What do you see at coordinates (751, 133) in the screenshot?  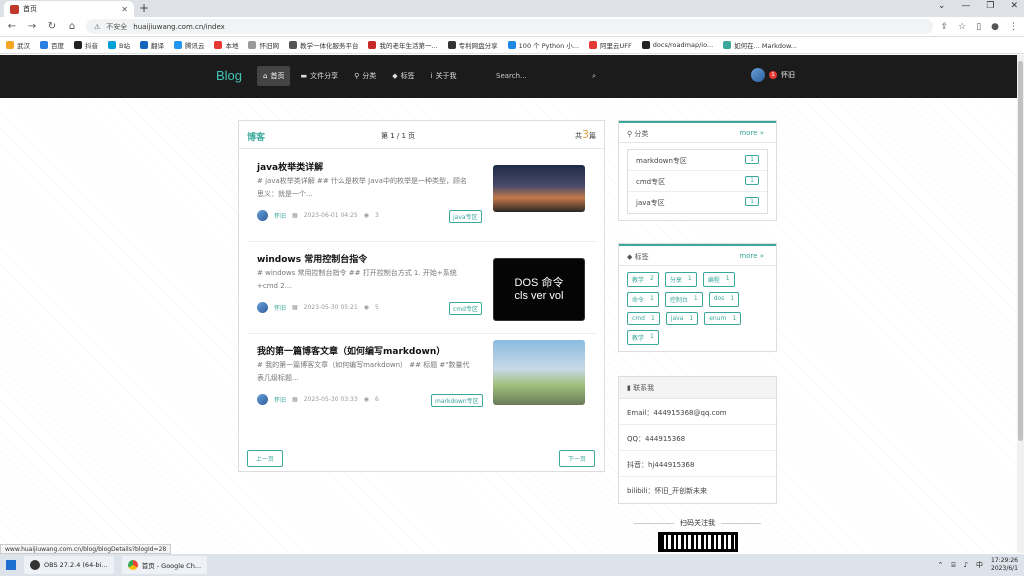 I see `categories-more-link: more »` at bounding box center [751, 133].